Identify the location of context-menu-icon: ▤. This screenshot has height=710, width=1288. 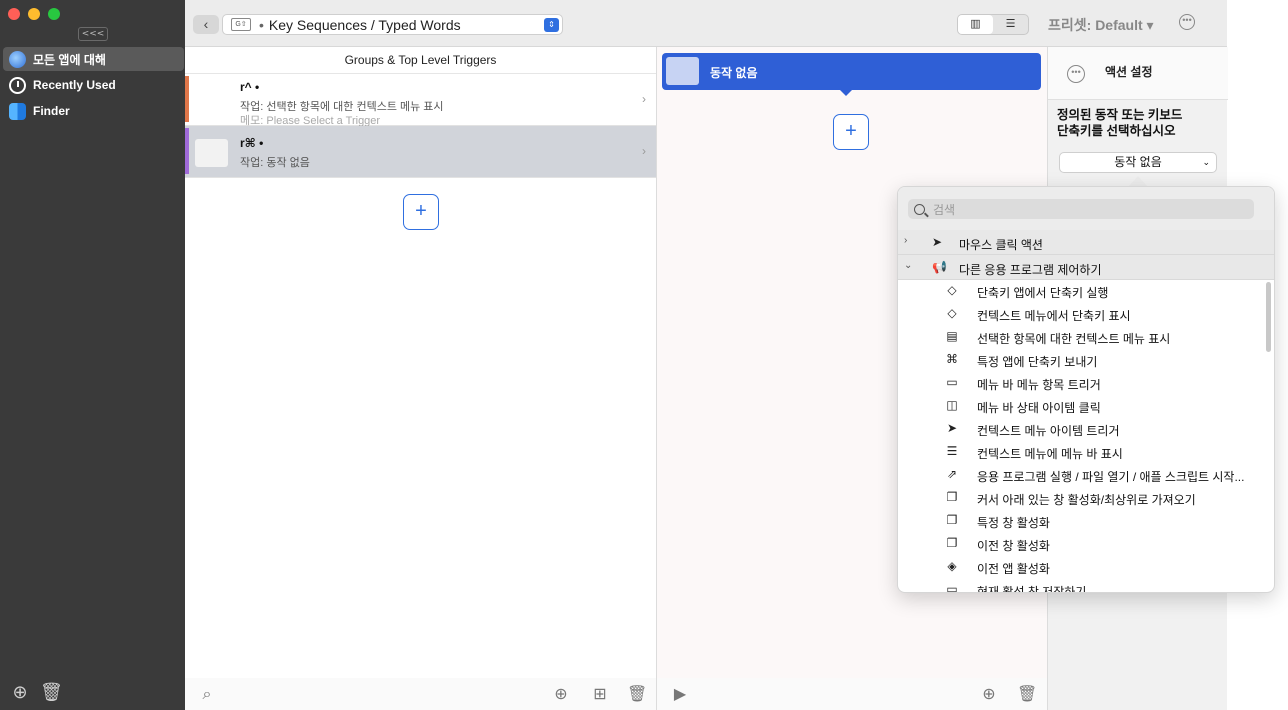
(952, 336).